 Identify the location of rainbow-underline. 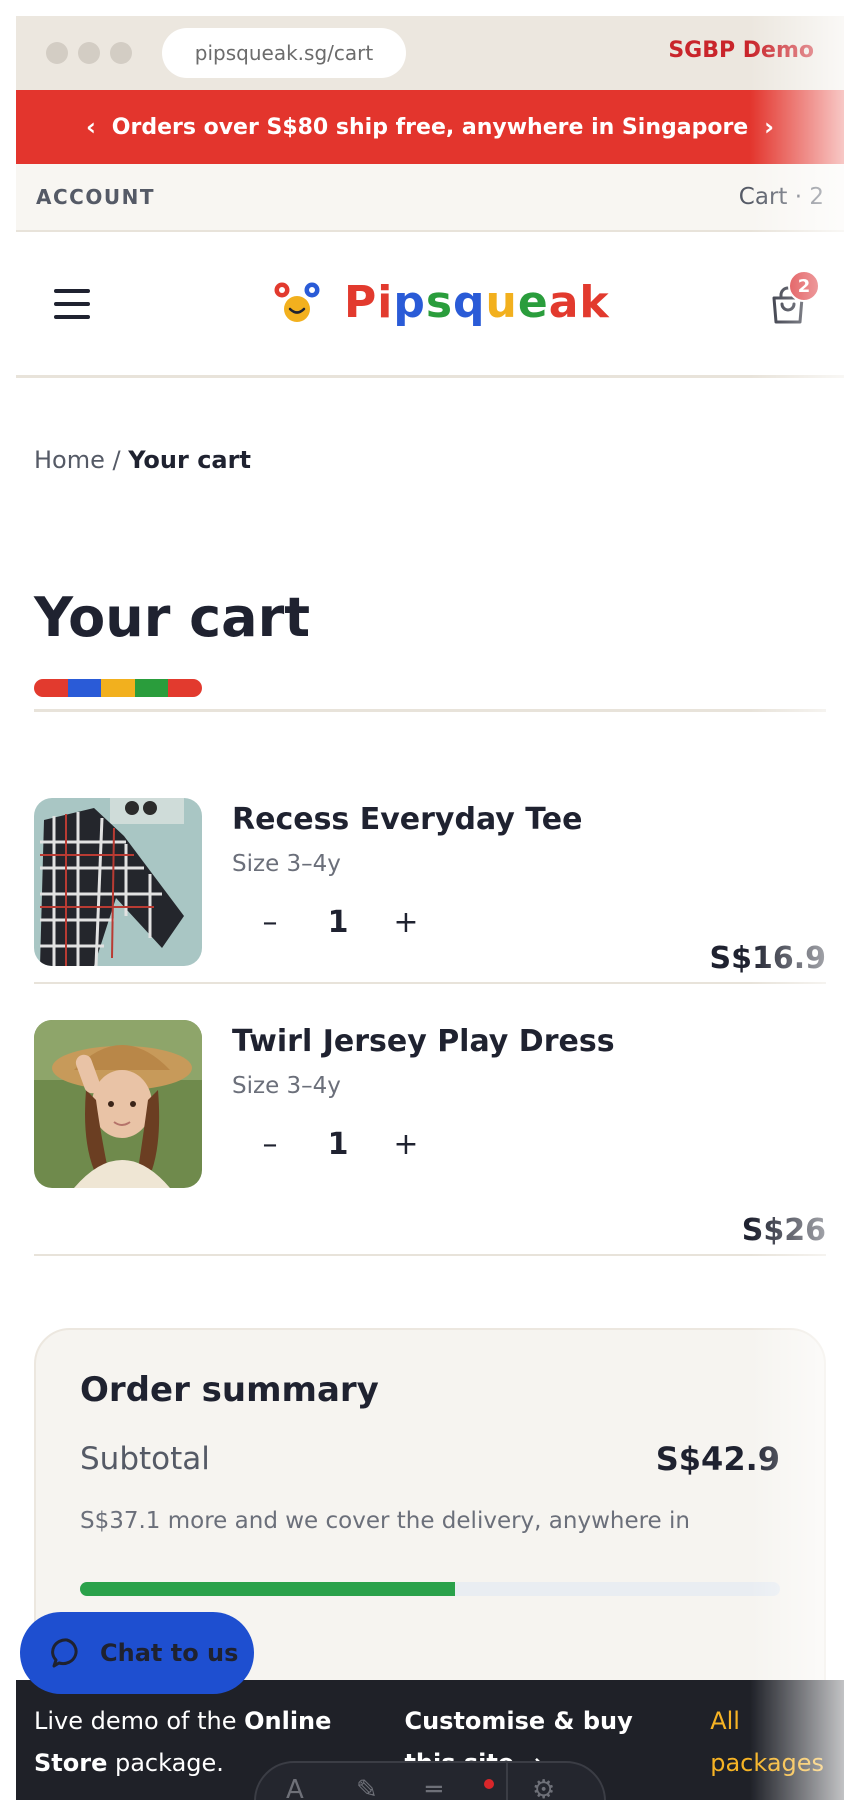
(118, 688).